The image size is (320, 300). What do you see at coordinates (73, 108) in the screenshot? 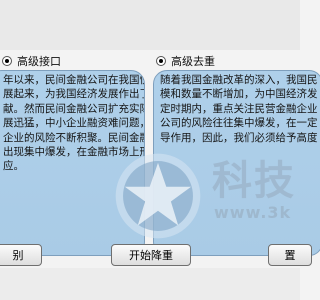
I see `text-line: 献。然而民间金融公司扩充实际上也` at bounding box center [73, 108].